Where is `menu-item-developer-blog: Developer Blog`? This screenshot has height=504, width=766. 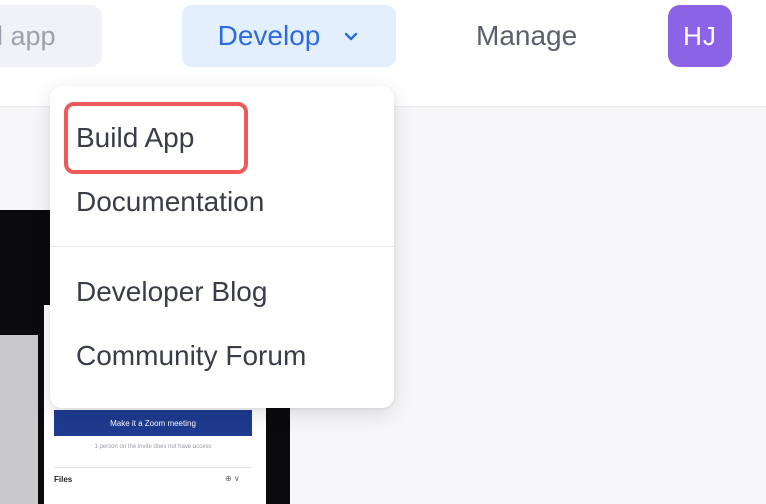 menu-item-developer-blog: Developer Blog is located at coordinates (171, 292).